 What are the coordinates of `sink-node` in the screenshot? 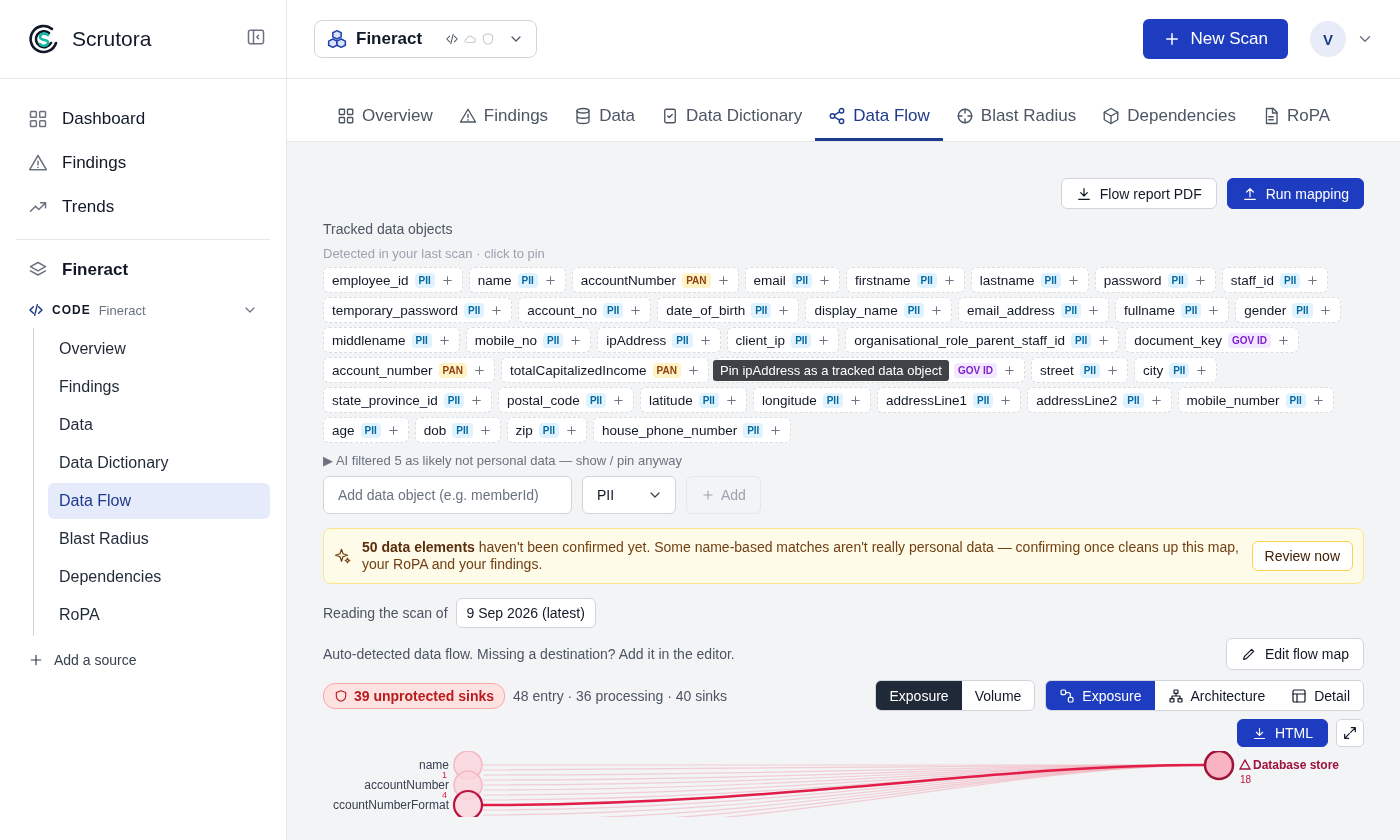 It's located at (1219, 766).